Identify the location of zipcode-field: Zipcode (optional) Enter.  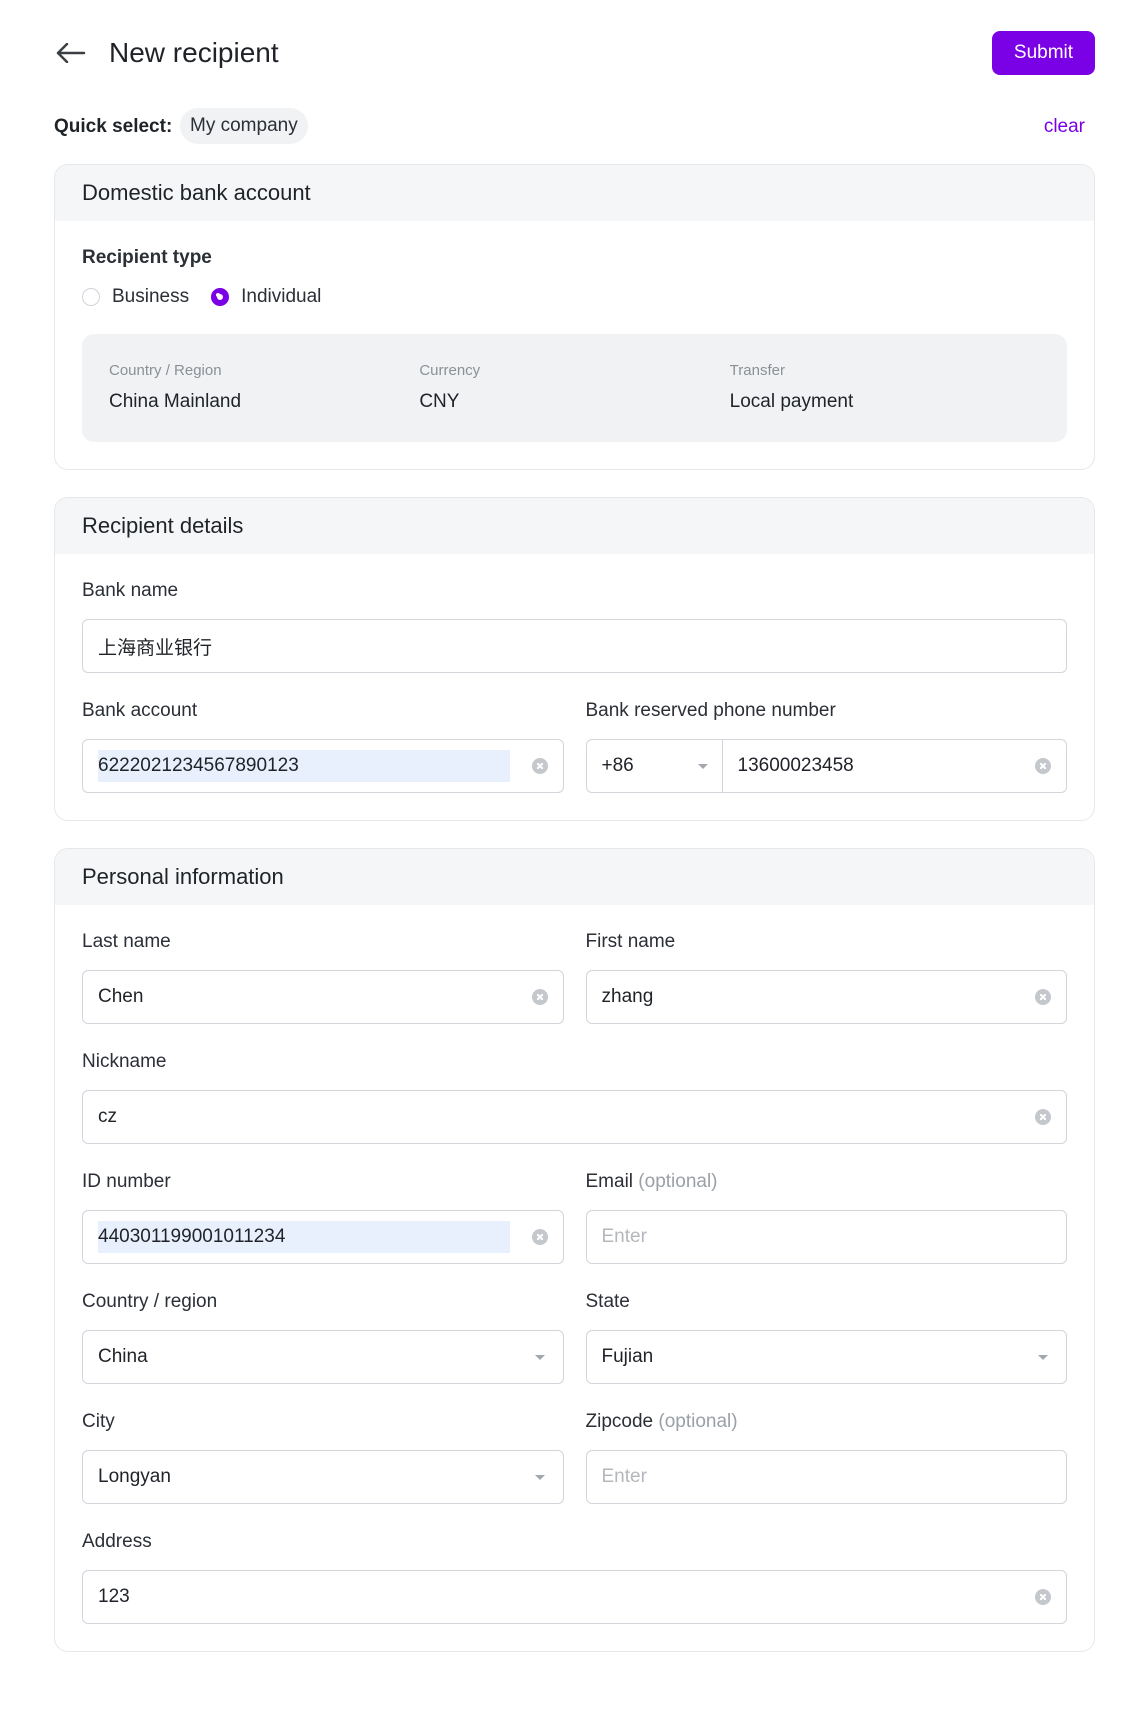
(826, 1457).